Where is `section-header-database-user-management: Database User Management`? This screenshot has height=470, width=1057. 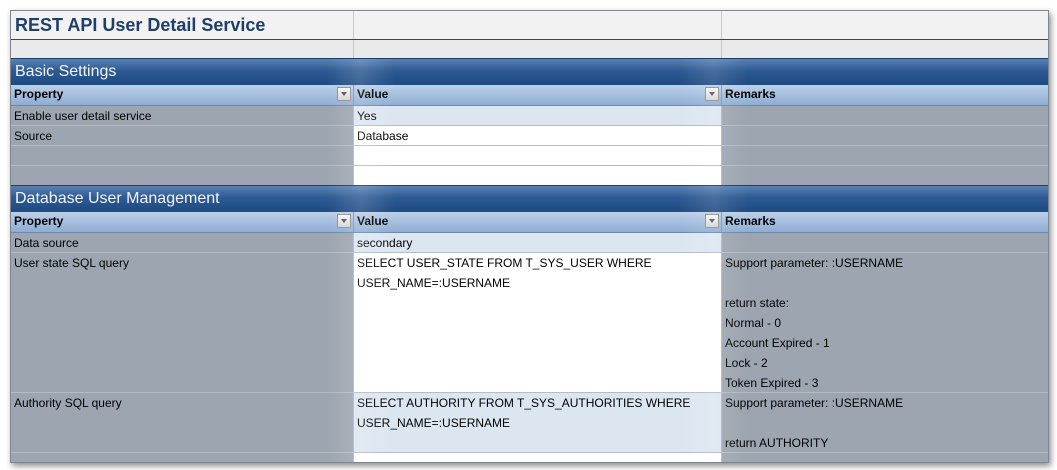
section-header-database-user-management: Database User Management is located at coordinates (529, 199).